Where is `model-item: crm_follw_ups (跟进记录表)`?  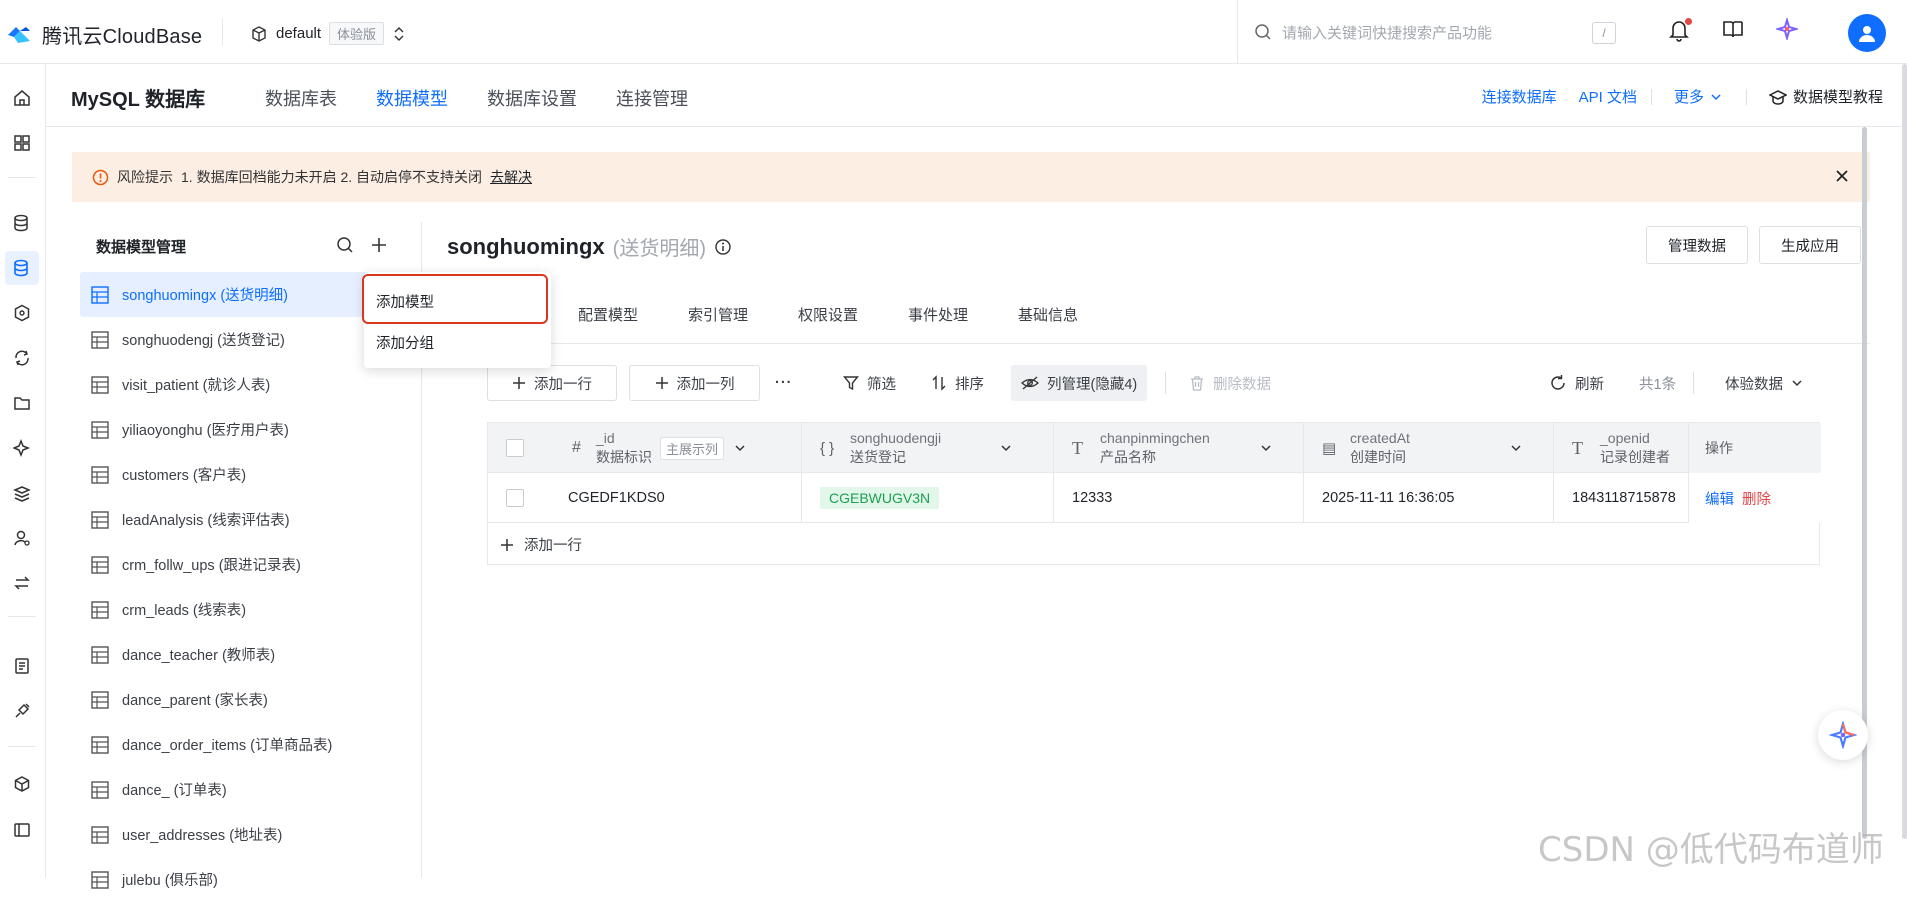
model-item: crm_follw_ups (跟进记录表) is located at coordinates (248, 564).